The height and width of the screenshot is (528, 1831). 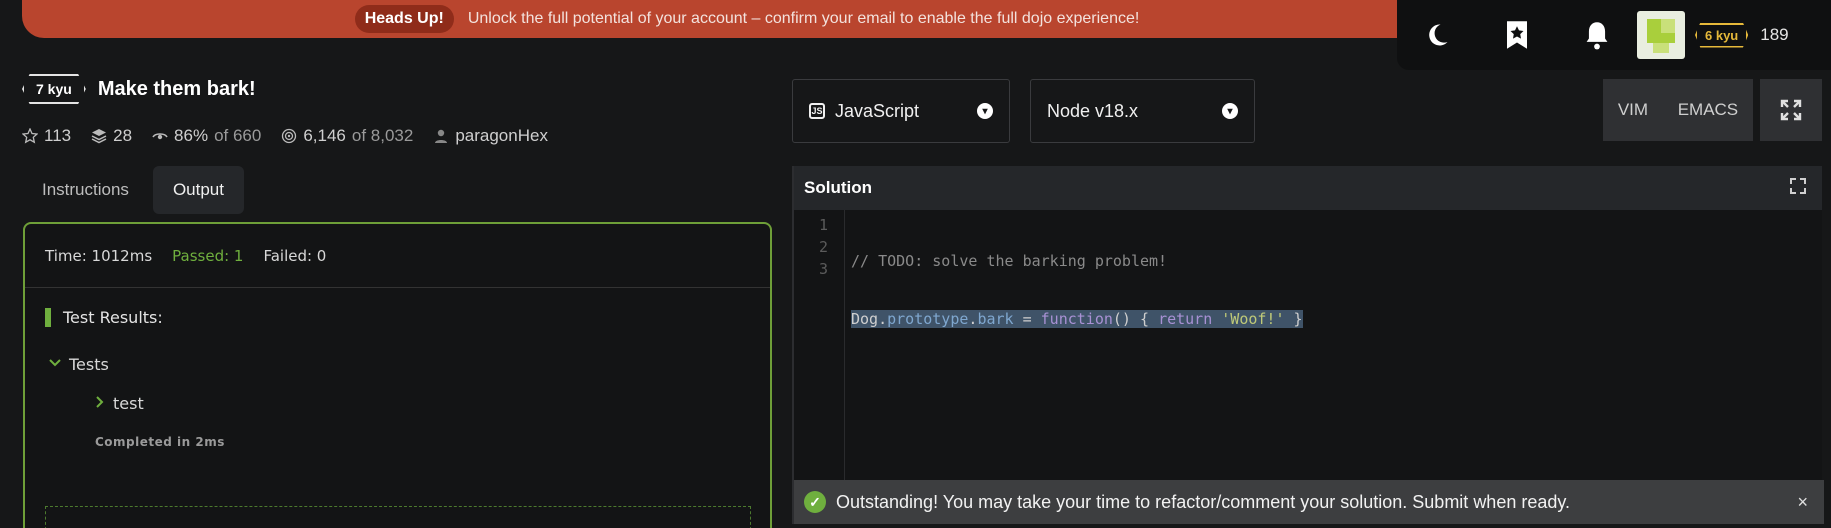 I want to click on line-number: 1, so click(x=823, y=225).